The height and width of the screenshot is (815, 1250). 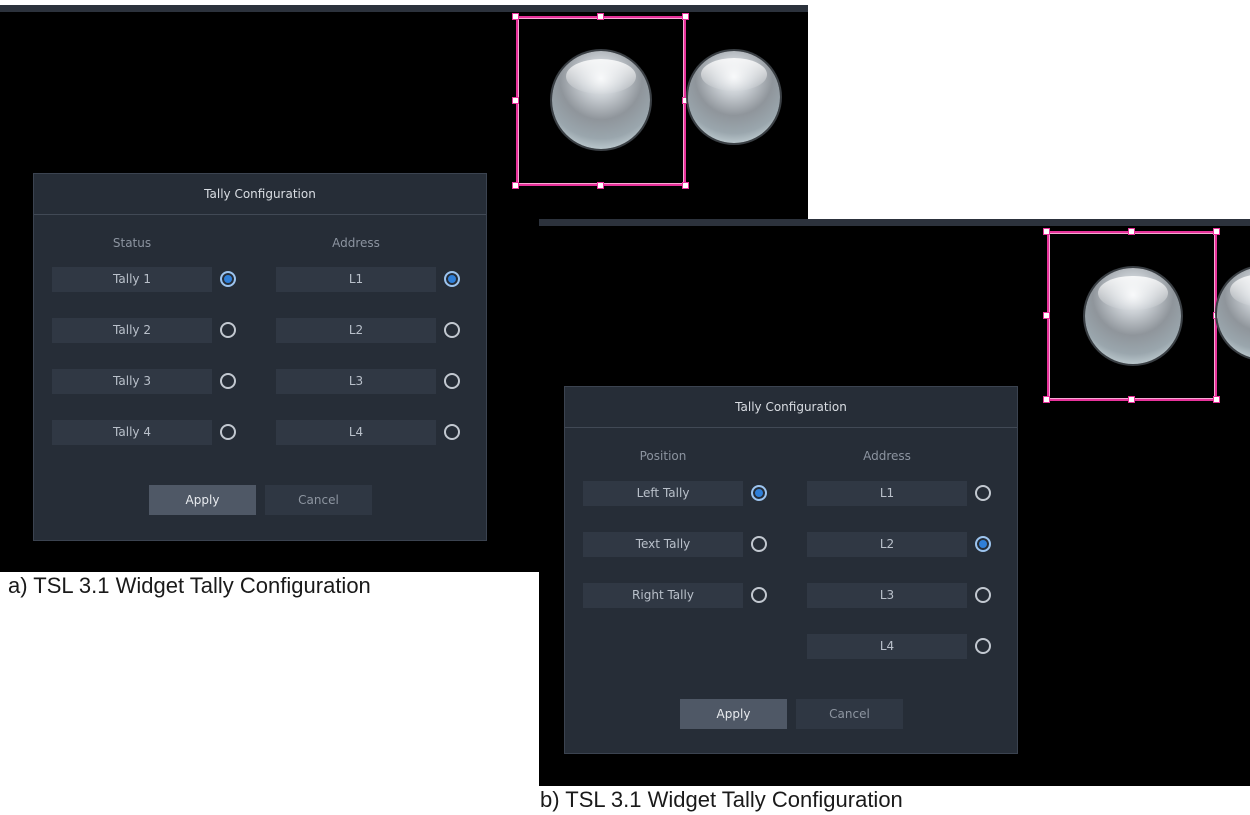 What do you see at coordinates (132, 432) in the screenshot?
I see `status-item-tally-4: Tally 4` at bounding box center [132, 432].